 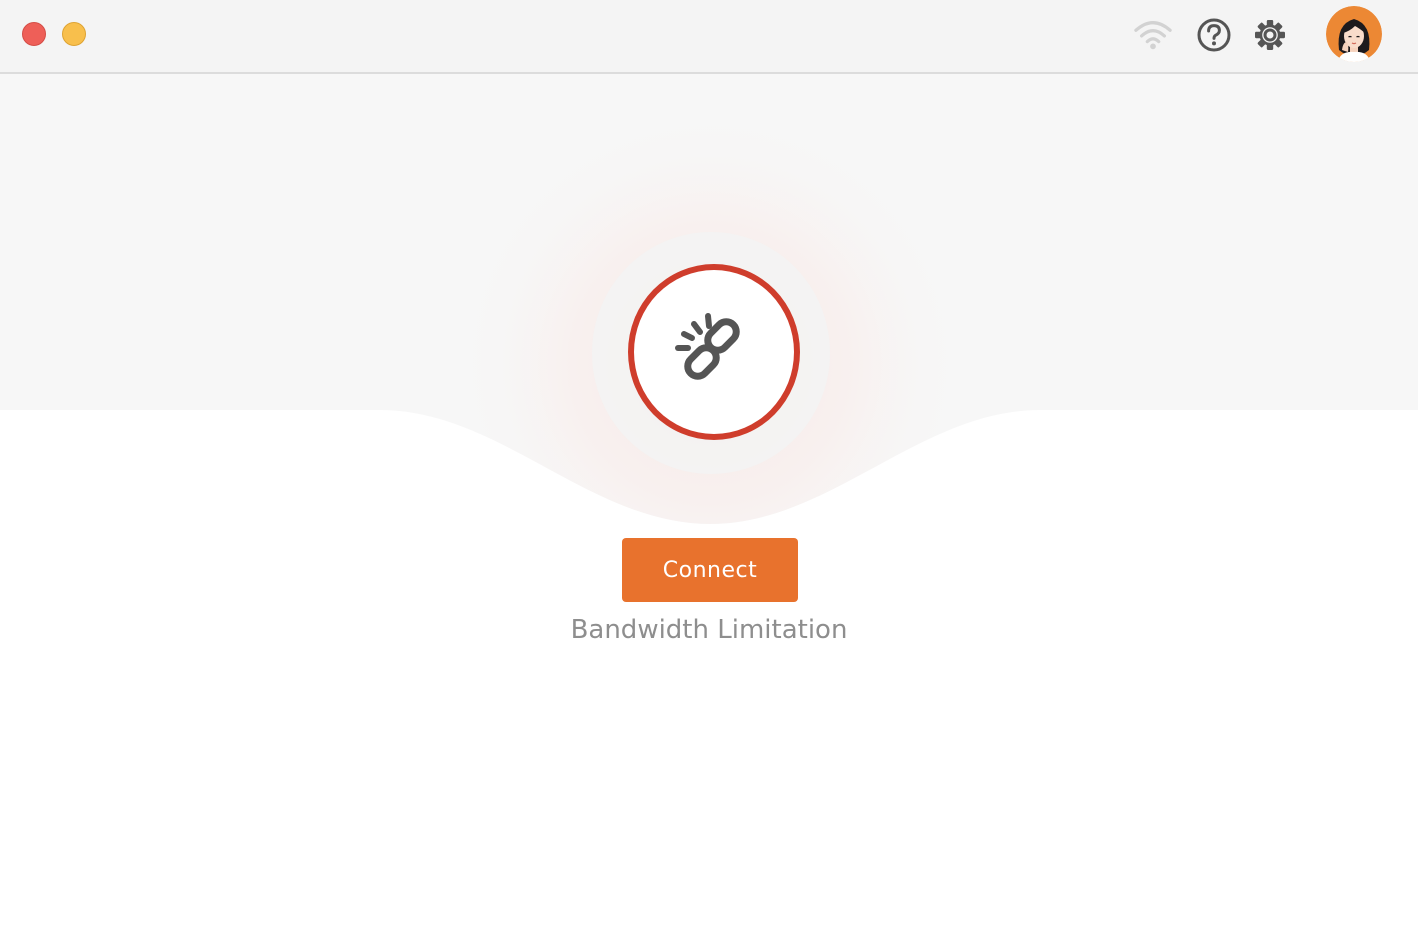 What do you see at coordinates (1270, 35) in the screenshot?
I see `gear-icon` at bounding box center [1270, 35].